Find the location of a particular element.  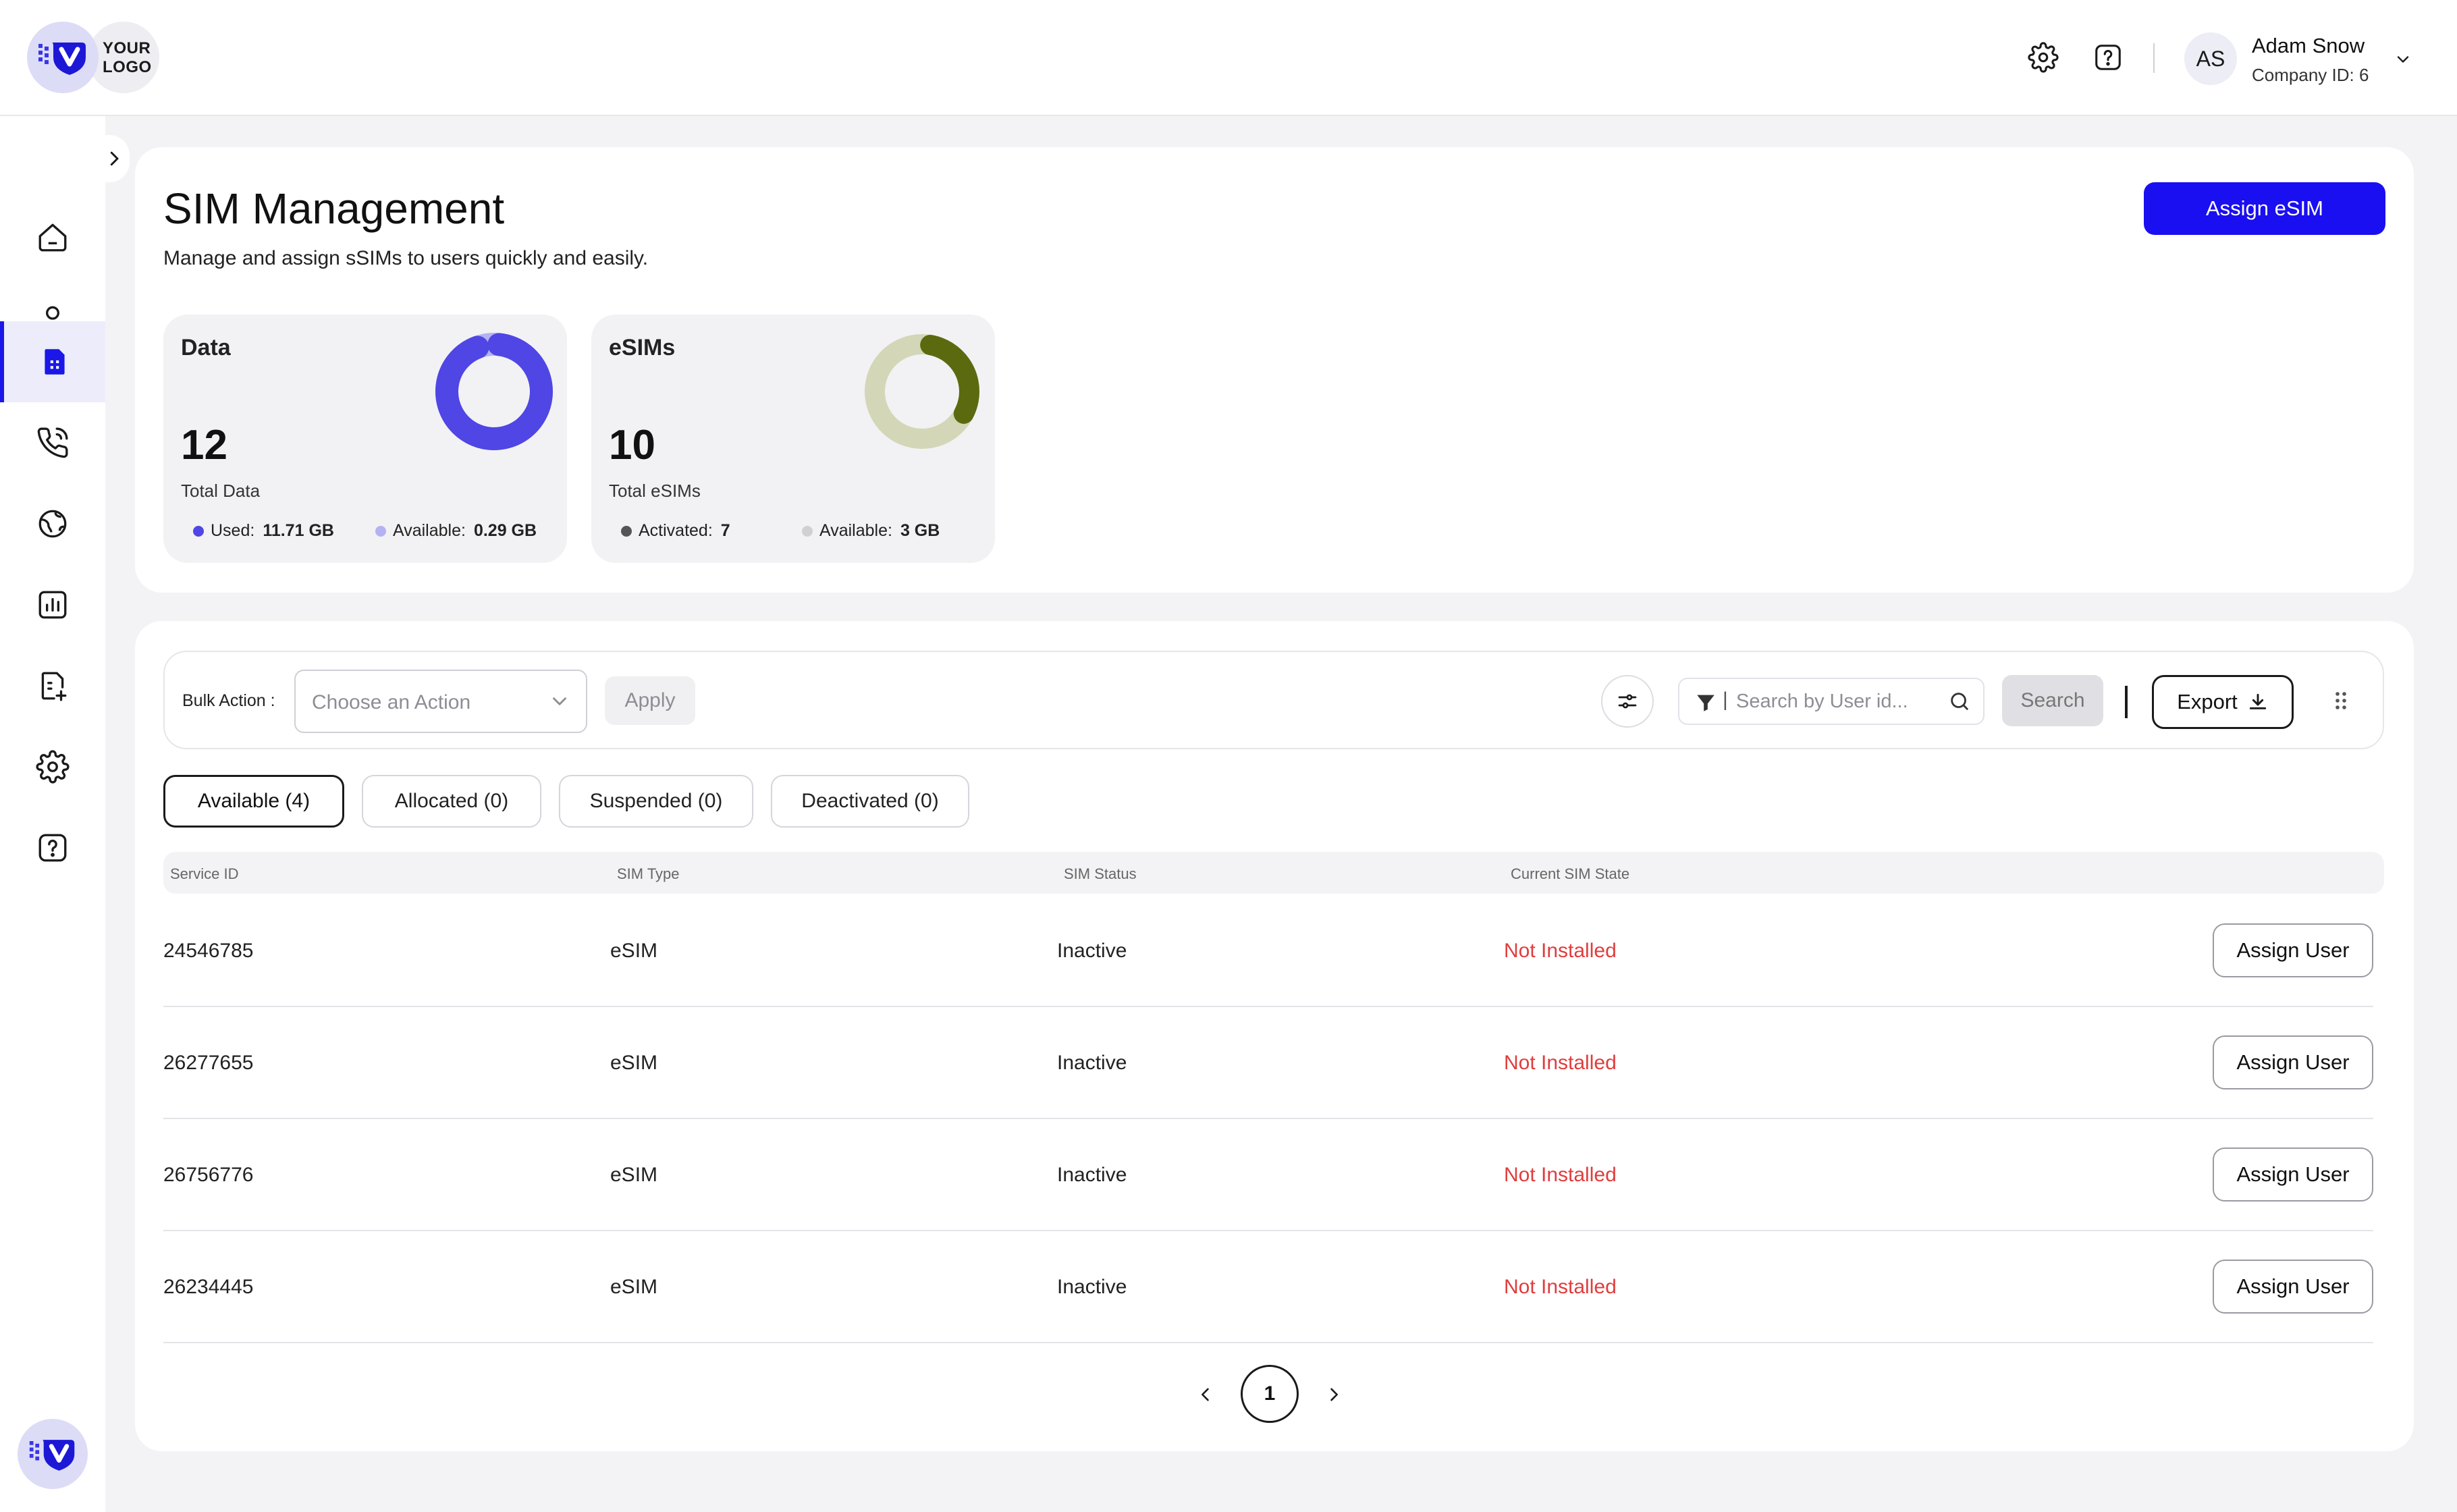

next-page-button is located at coordinates (1333, 1394).